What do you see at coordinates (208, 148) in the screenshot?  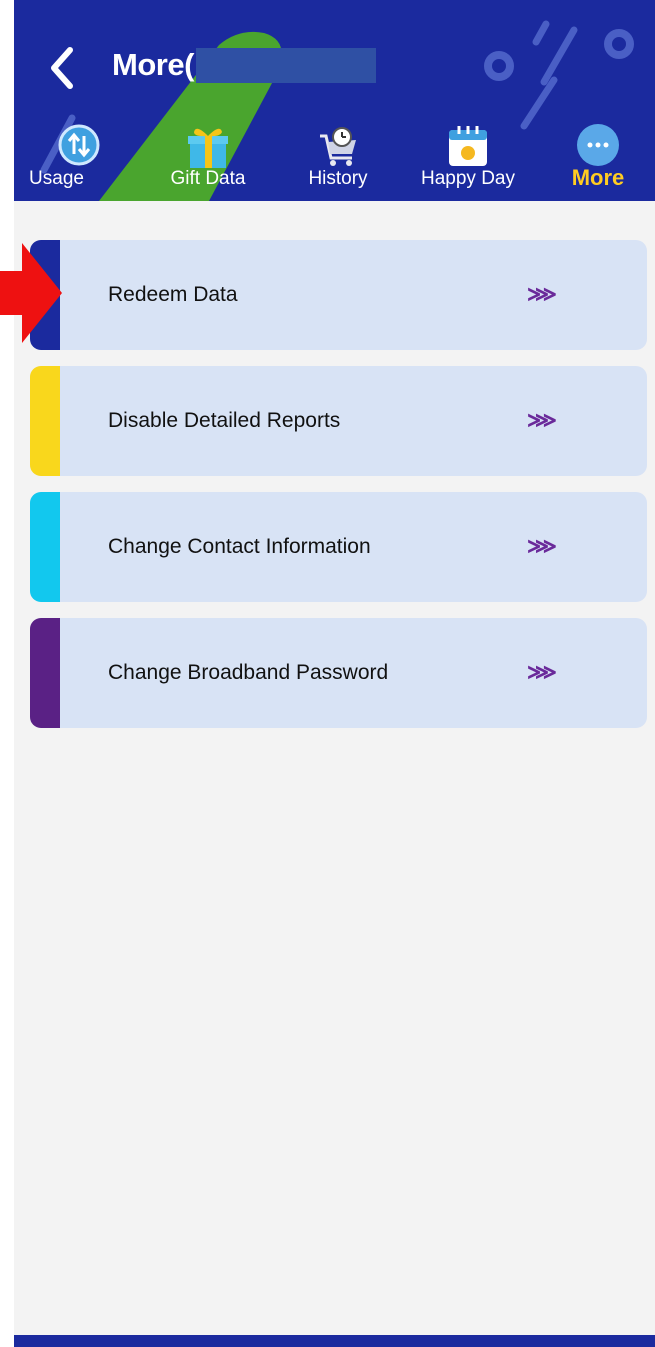 I see `gift-icon` at bounding box center [208, 148].